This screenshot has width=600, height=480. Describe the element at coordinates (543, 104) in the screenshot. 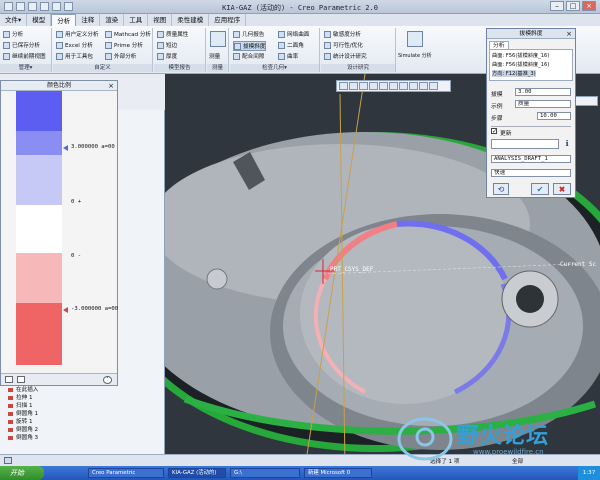

I see `sample-select: 质量` at that location.